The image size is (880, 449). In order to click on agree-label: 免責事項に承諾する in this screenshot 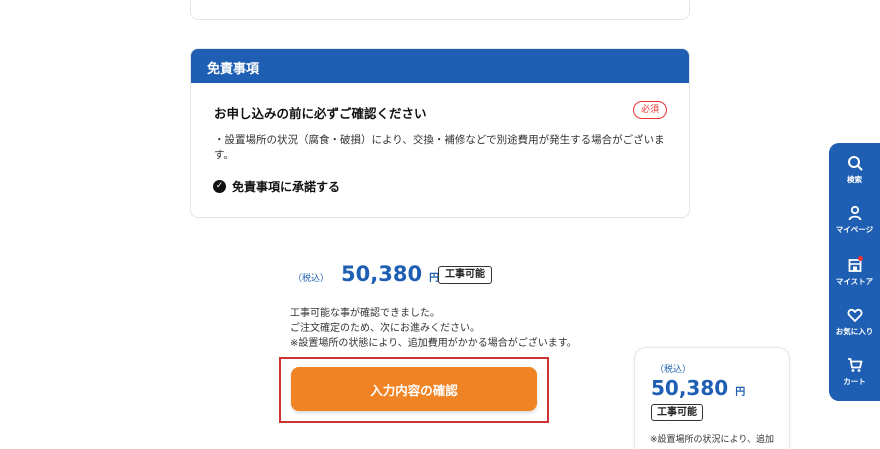, I will do `click(286, 187)`.